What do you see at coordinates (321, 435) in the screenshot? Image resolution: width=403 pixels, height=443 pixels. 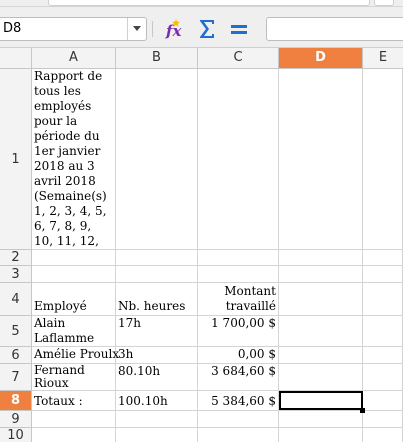 I see `cell-d10` at bounding box center [321, 435].